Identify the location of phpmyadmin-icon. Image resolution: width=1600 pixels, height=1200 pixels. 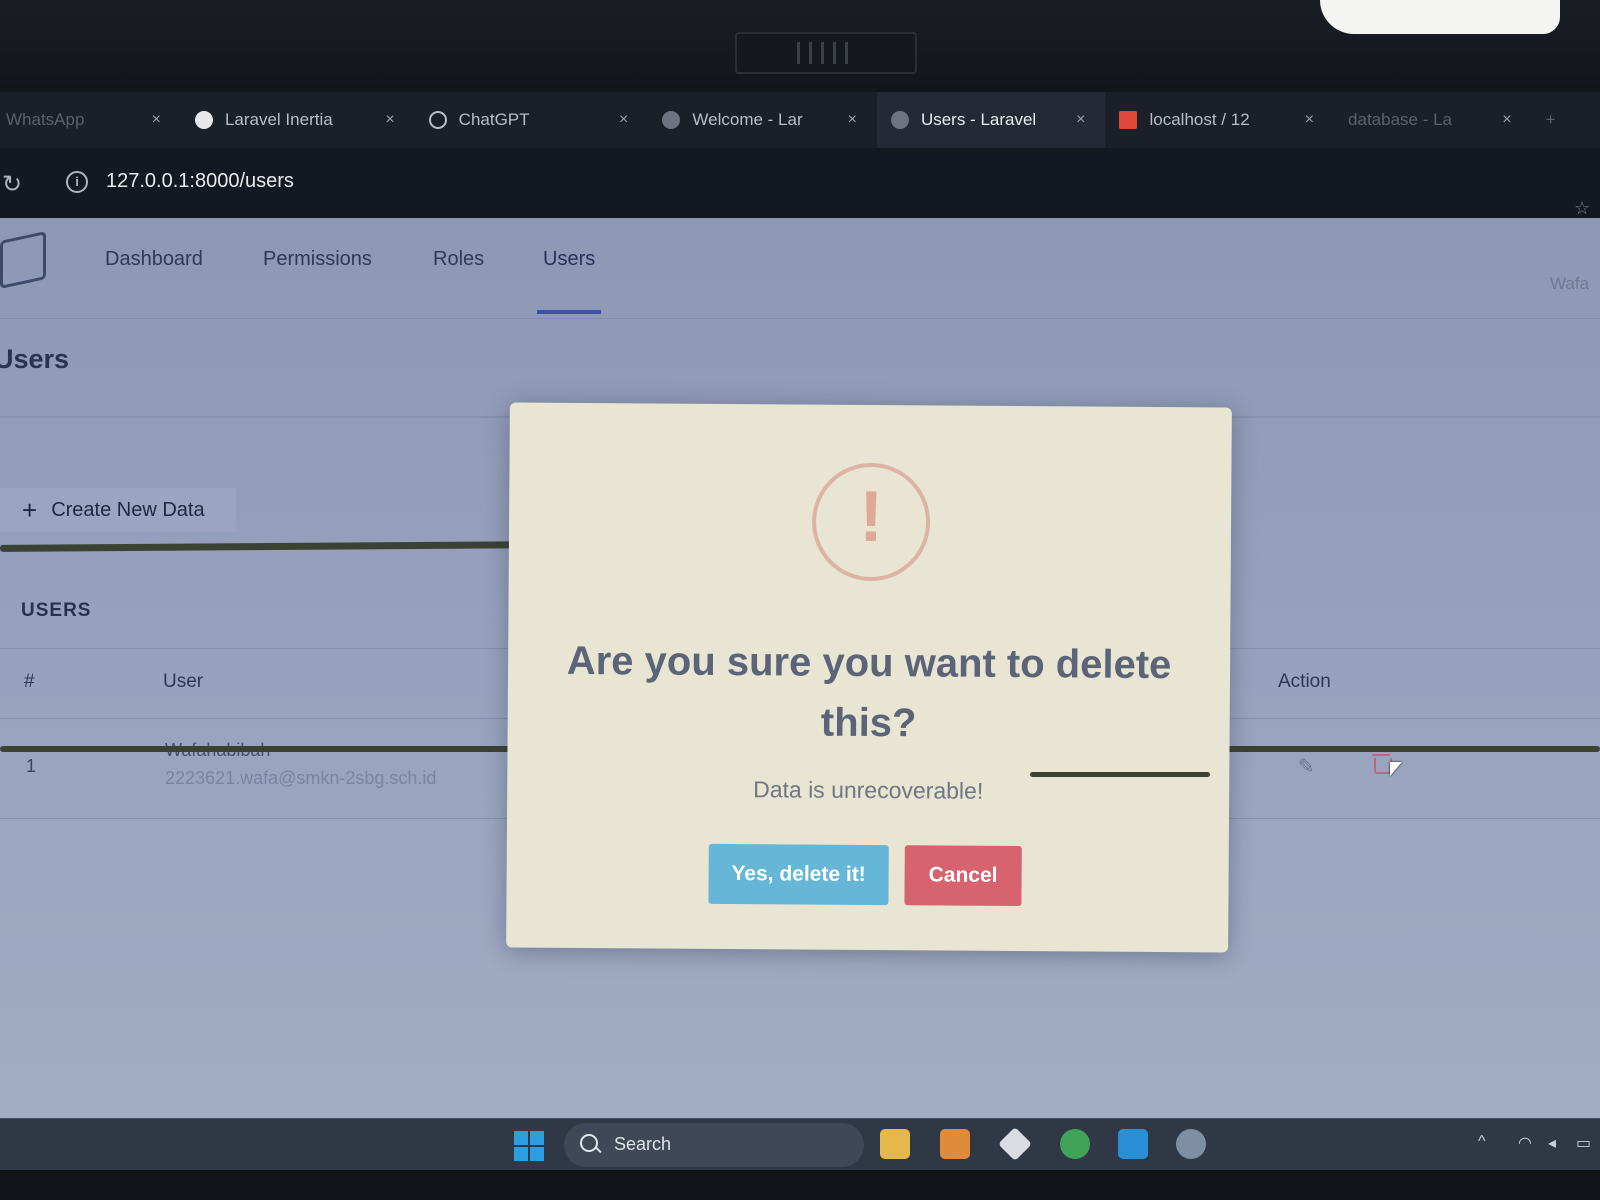
(1128, 120).